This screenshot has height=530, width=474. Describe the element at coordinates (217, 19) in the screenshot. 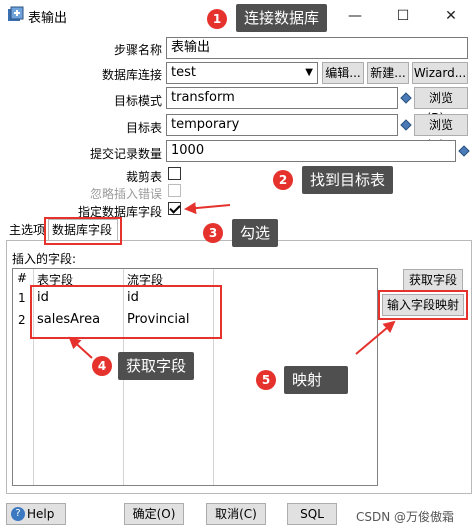

I see `callout-number-1: 1` at that location.